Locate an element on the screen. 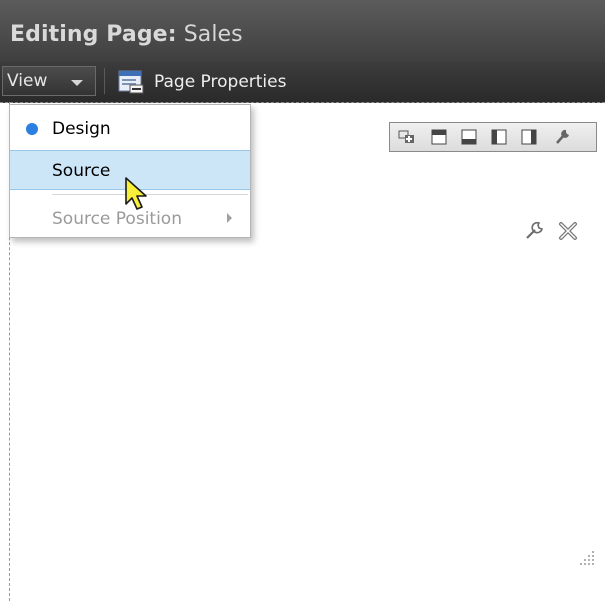 The image size is (605, 601). layout-bottom-icon is located at coordinates (469, 137).